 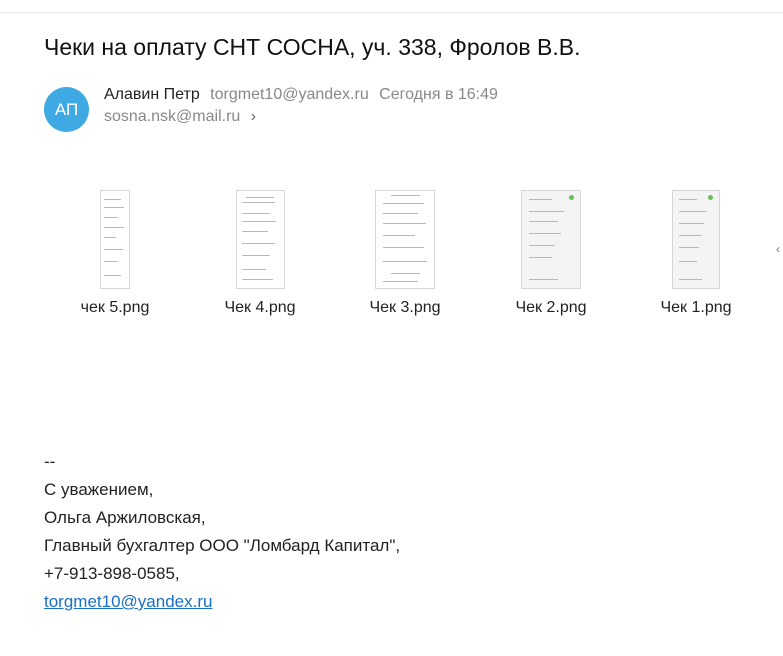 I want to click on attachment-item: чек 5.png, so click(x=115, y=253).